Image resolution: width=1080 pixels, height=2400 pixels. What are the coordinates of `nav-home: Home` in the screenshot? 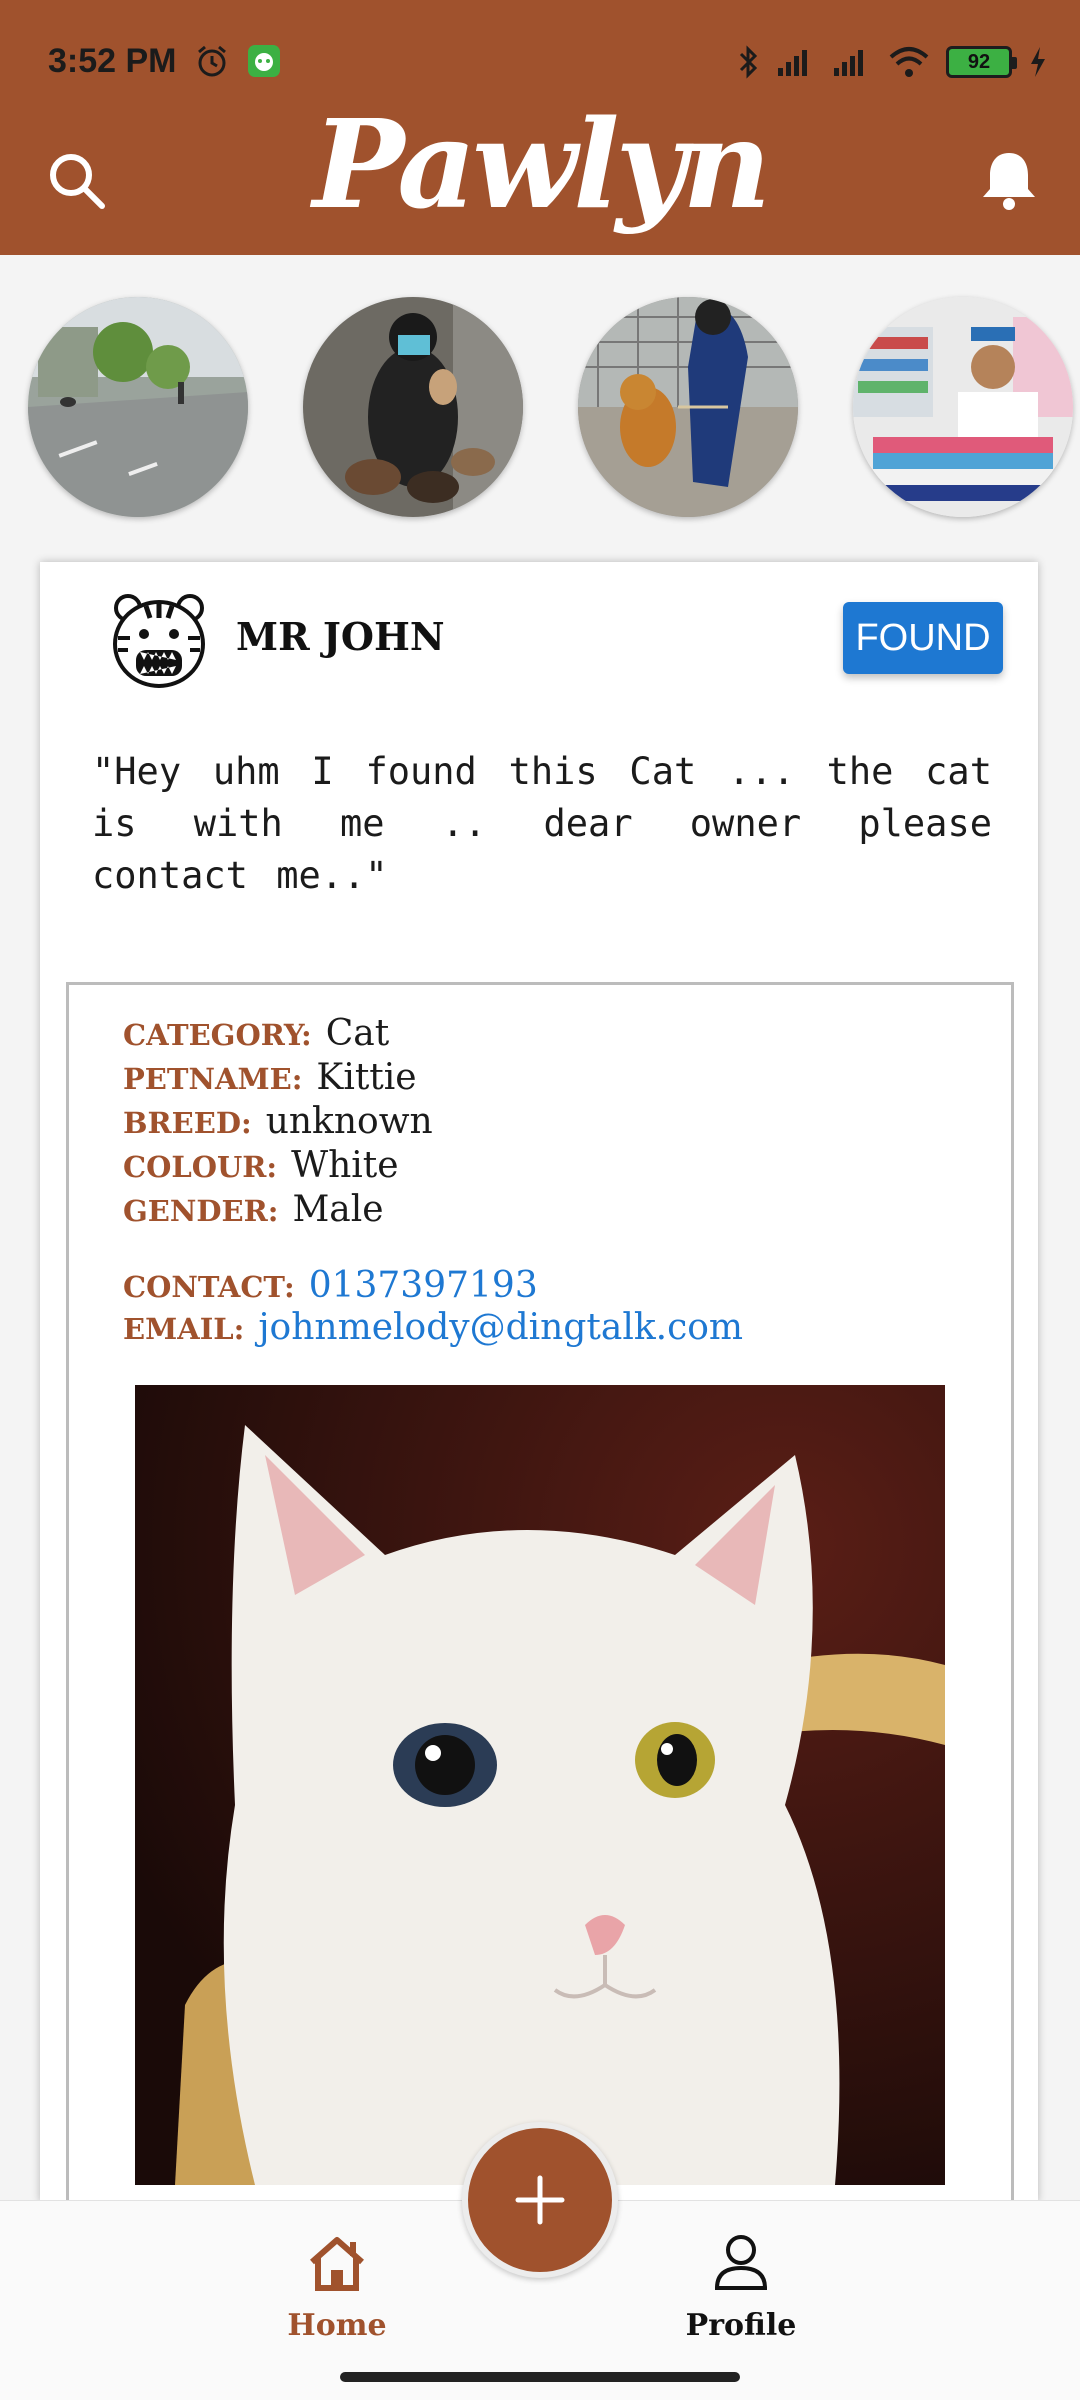 It's located at (337, 2287).